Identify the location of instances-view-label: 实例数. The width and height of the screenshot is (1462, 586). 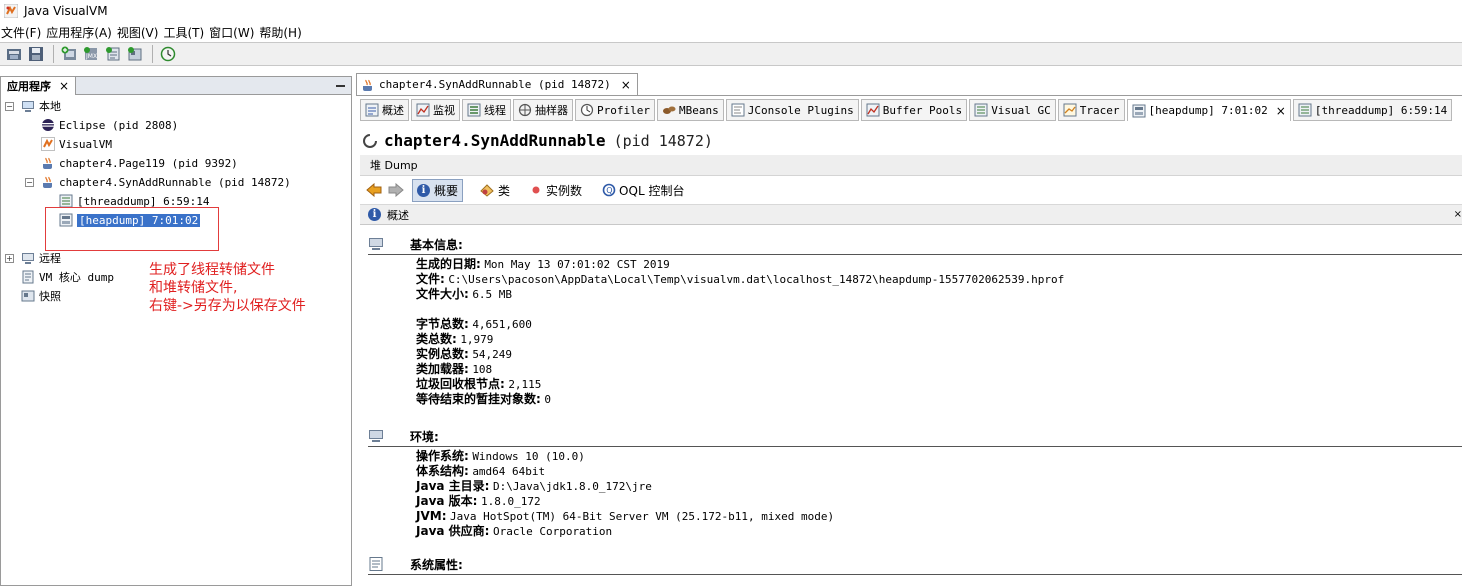
(564, 190).